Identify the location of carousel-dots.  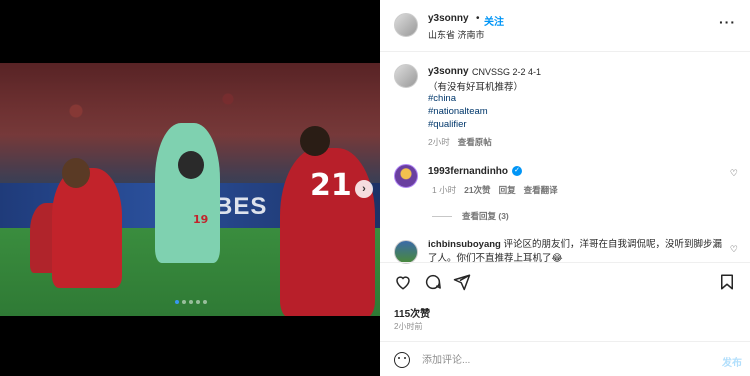
(191, 302).